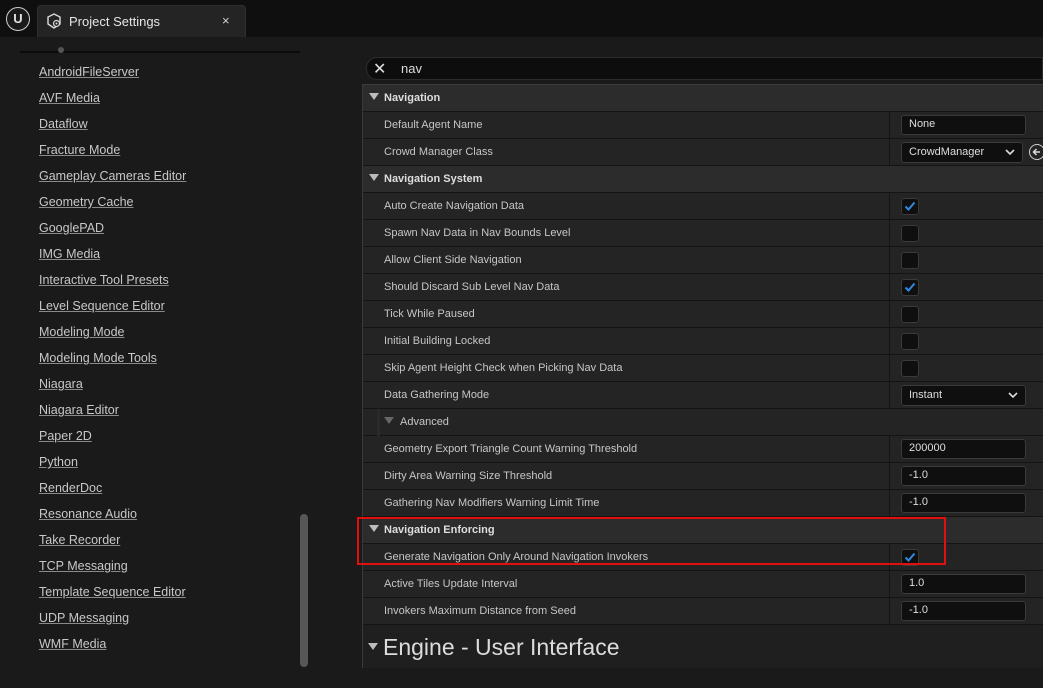 The width and height of the screenshot is (1043, 688). I want to click on checkmark-icon, so click(910, 557).